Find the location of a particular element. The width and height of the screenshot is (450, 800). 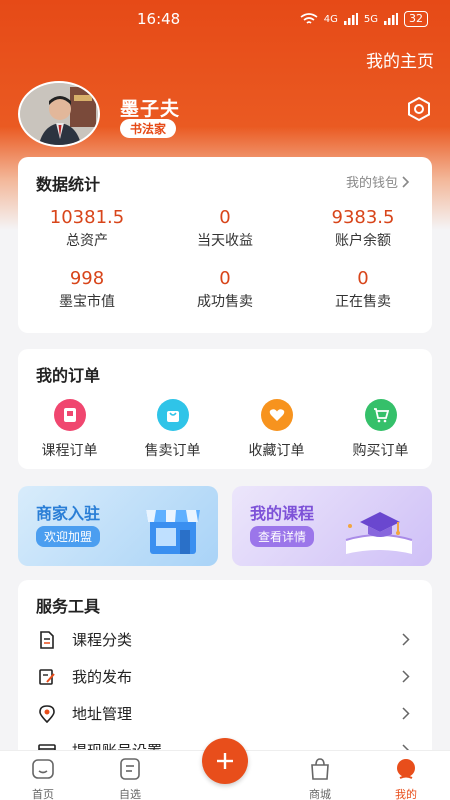

tab-mall: 商城 is located at coordinates (320, 778).